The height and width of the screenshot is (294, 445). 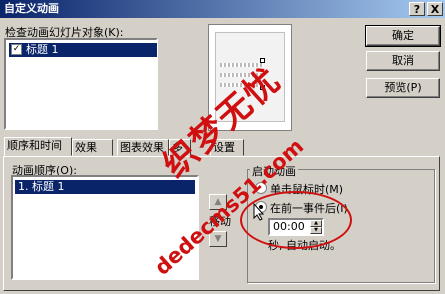 I want to click on ok-button: 确定, so click(x=403, y=36).